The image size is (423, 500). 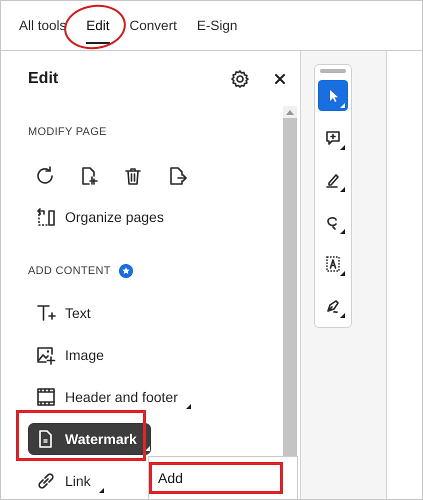 I want to click on menu-item: Add, so click(x=216, y=478).